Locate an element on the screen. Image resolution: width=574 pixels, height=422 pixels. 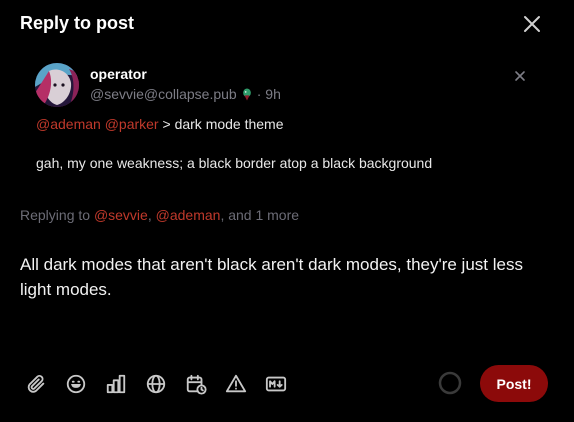
markdown-icon is located at coordinates (276, 384).